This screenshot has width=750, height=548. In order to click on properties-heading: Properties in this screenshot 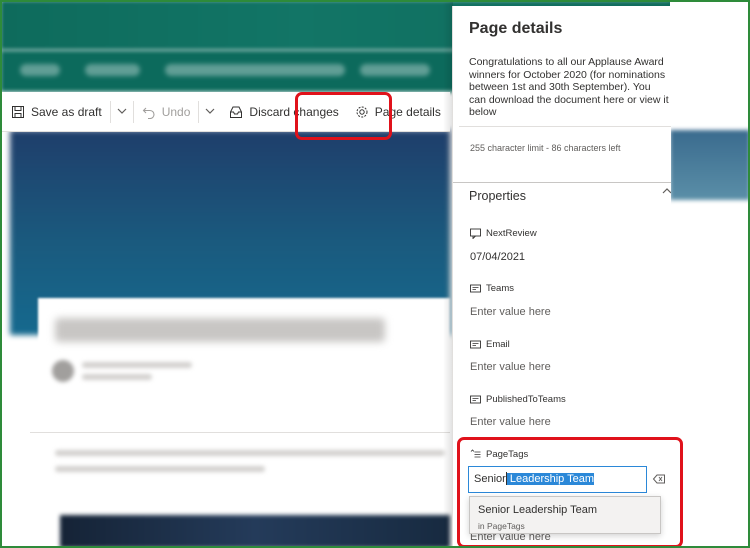, I will do `click(497, 196)`.